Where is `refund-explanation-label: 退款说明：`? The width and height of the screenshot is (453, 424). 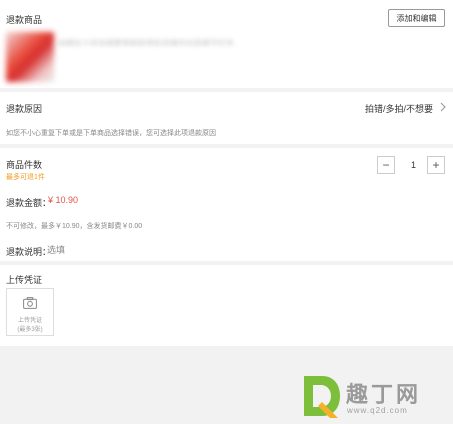 refund-explanation-label: 退款说明： is located at coordinates (29, 252).